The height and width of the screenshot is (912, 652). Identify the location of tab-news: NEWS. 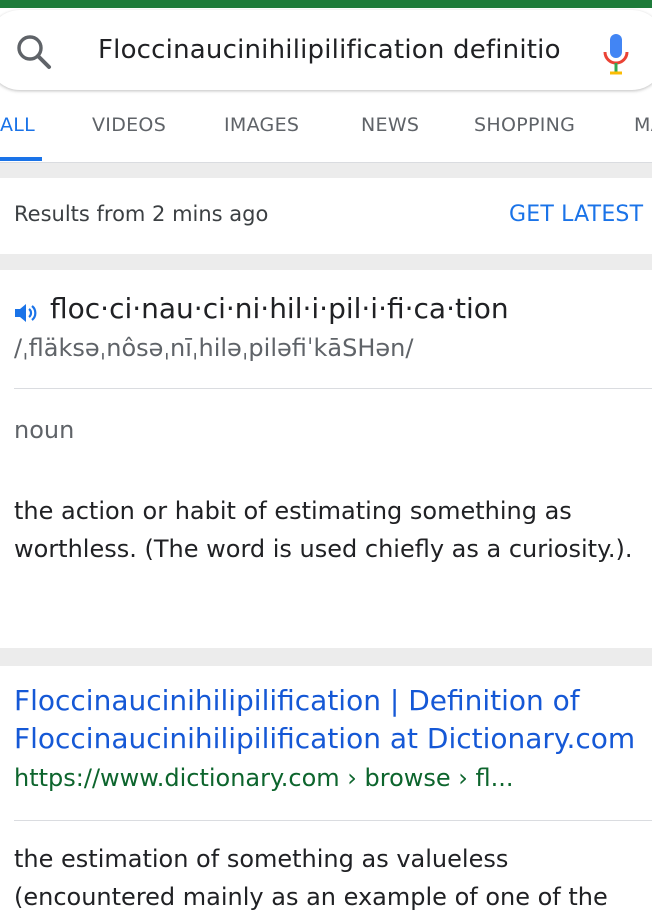
(390, 125).